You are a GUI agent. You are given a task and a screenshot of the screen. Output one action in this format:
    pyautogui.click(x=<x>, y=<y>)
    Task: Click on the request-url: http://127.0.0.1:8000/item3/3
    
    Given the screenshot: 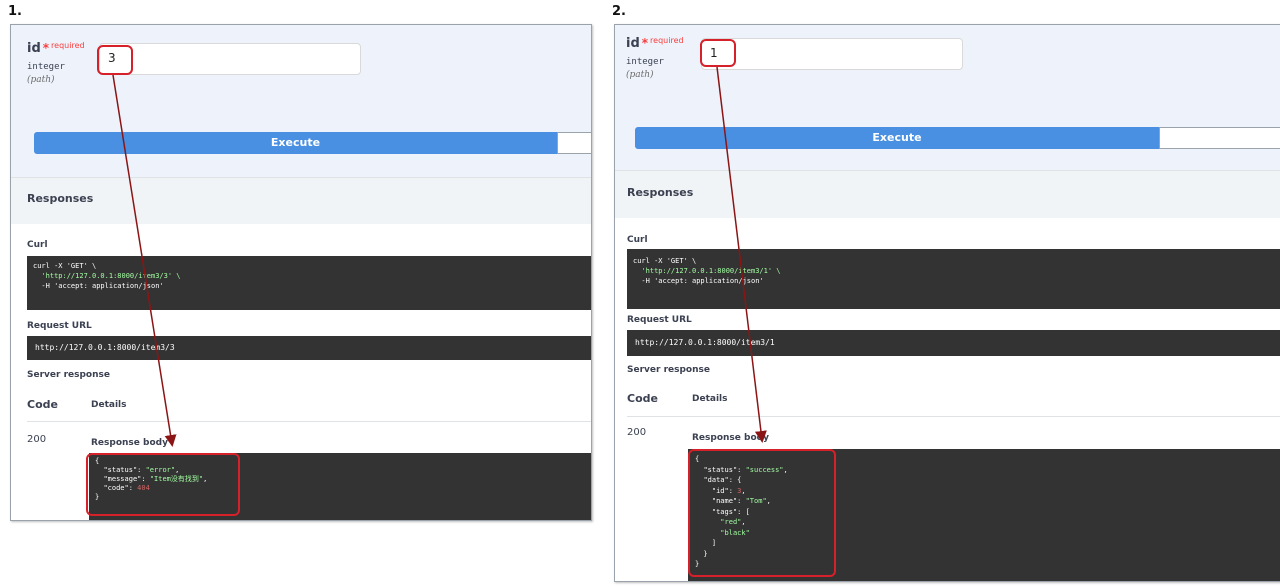 What is the action you would take?
    pyautogui.click(x=309, y=348)
    